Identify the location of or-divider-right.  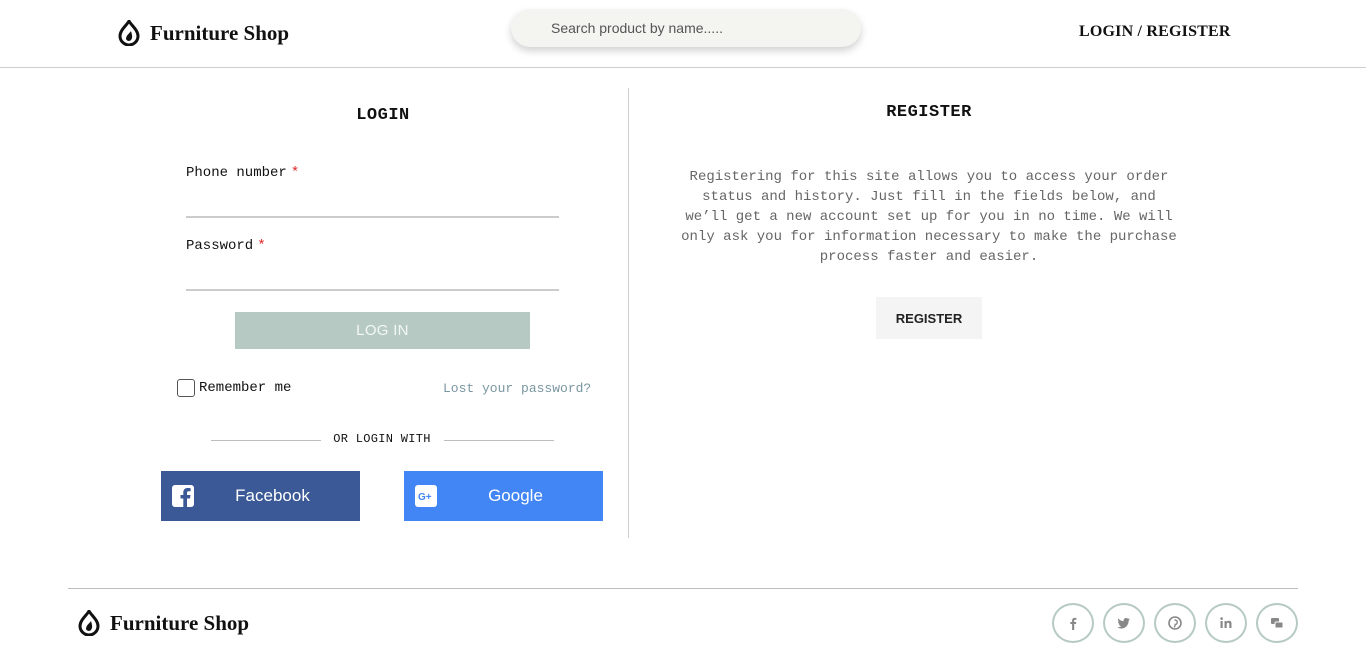
(499, 440).